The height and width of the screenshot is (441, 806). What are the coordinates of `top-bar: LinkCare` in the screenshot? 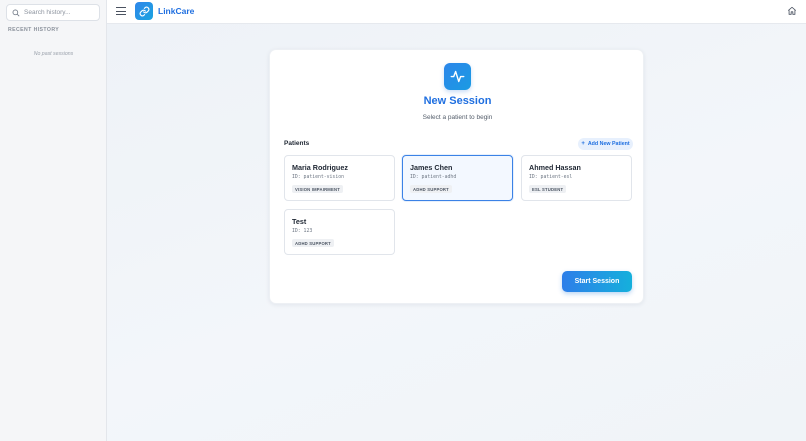 It's located at (456, 12).